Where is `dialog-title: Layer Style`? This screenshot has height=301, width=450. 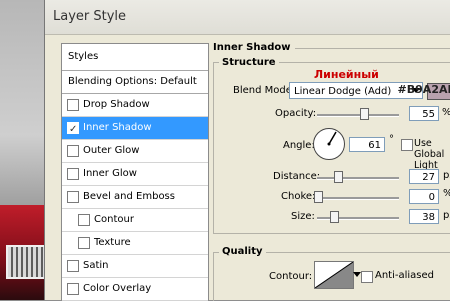 dialog-title: Layer Style is located at coordinates (90, 16).